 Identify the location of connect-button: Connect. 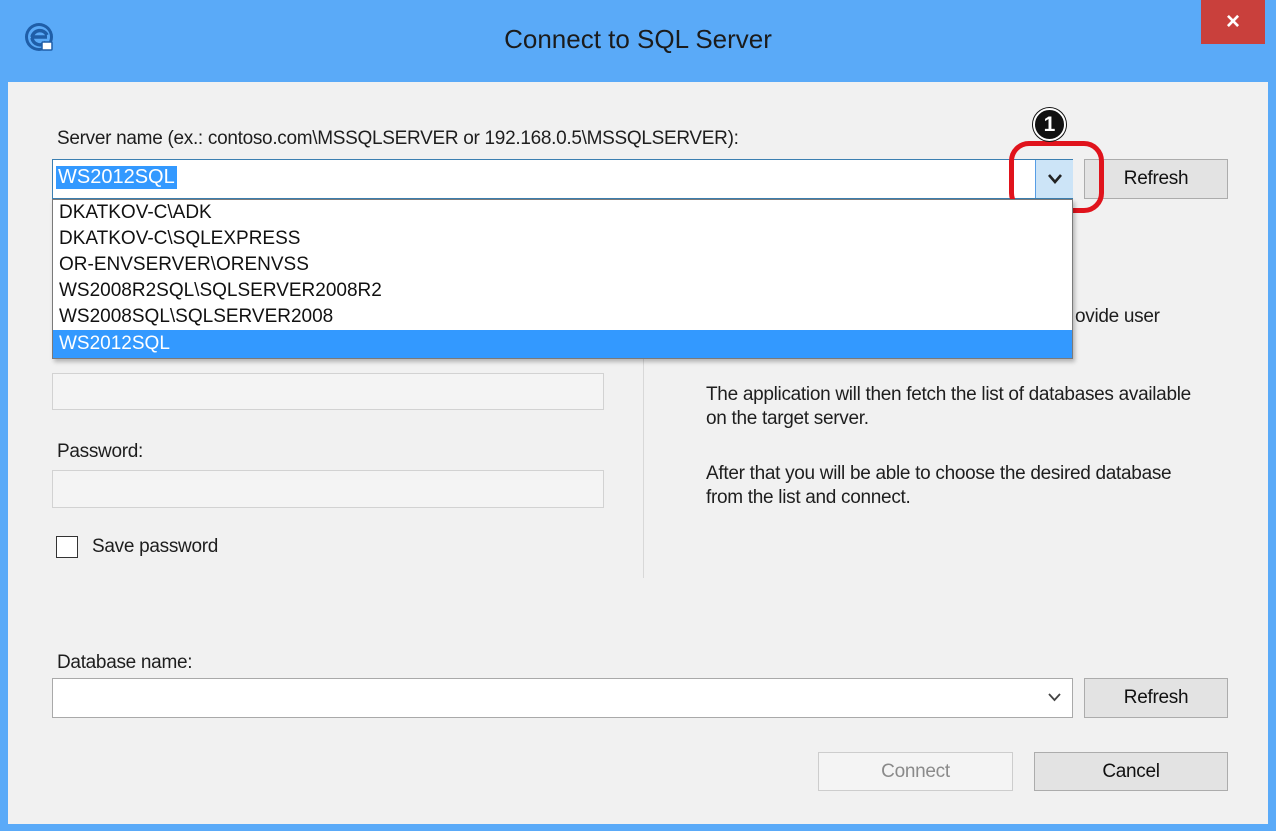
(915, 771).